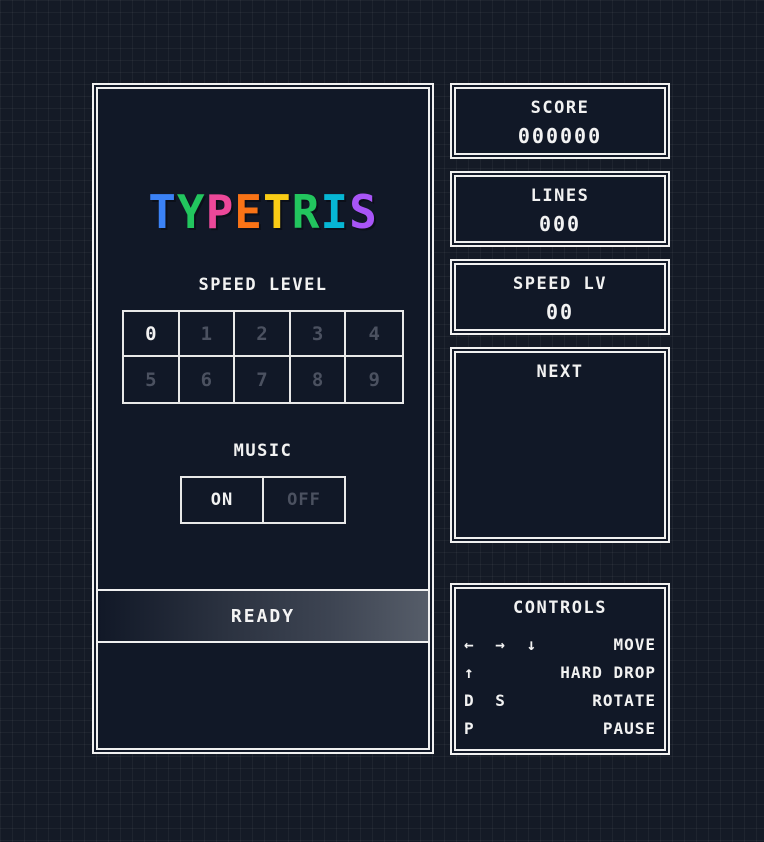  I want to click on game-logo: TYPETRIS, so click(263, 212).